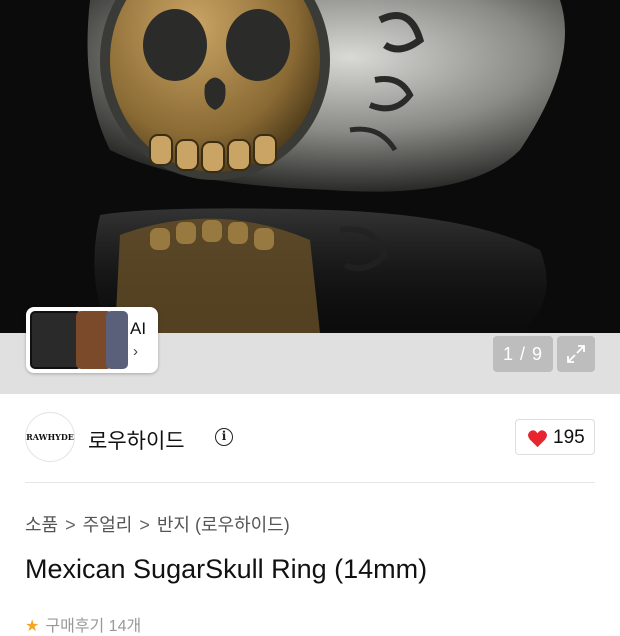  I want to click on expand-button, so click(576, 354).